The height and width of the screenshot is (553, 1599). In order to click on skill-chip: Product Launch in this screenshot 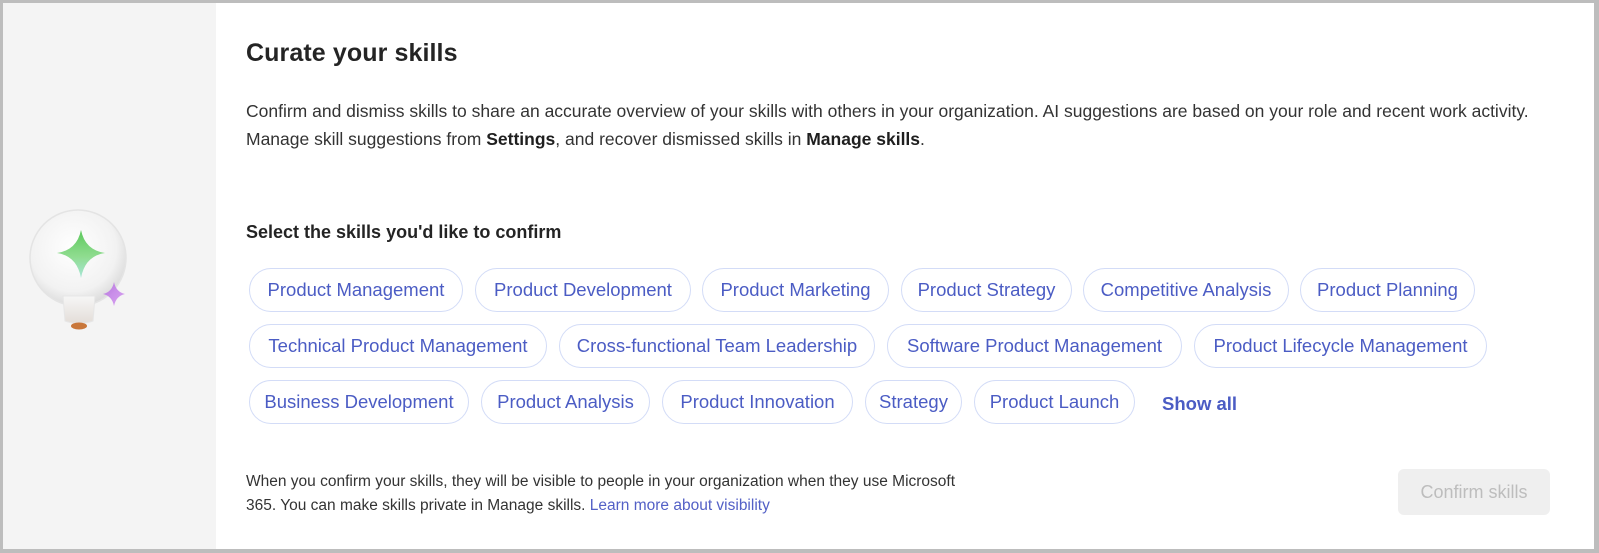, I will do `click(1054, 402)`.